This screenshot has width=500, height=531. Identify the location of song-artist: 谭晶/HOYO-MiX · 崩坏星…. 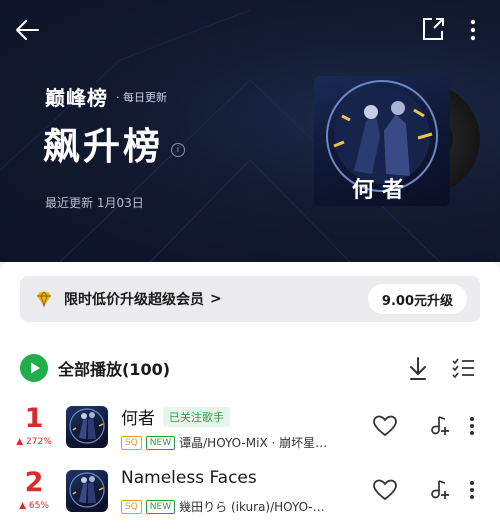
(253, 443).